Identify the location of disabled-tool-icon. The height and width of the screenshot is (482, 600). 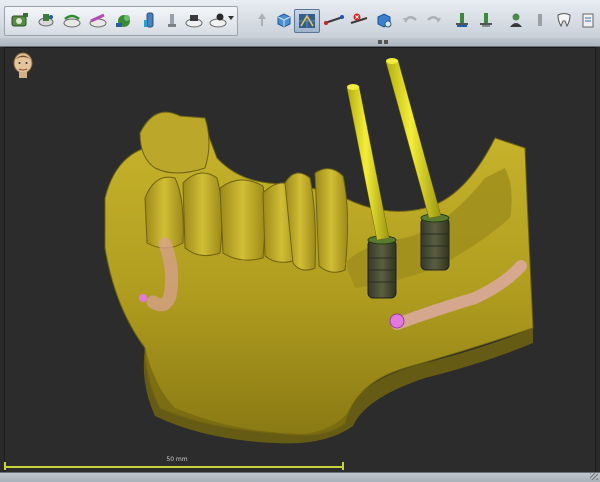
(172, 20).